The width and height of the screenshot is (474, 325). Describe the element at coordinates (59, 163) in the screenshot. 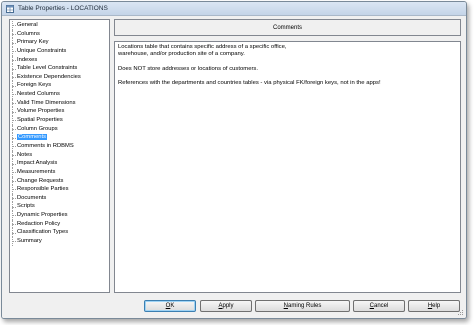

I see `nav-item-impact-analysis: Impact Analysis` at that location.